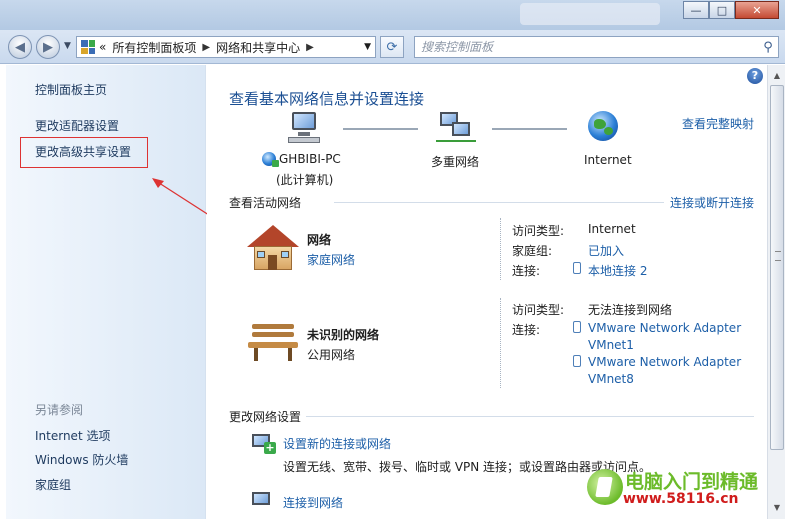 Image resolution: width=785 pixels, height=519 pixels. What do you see at coordinates (102, 47) in the screenshot?
I see `address-prefix: «` at bounding box center [102, 47].